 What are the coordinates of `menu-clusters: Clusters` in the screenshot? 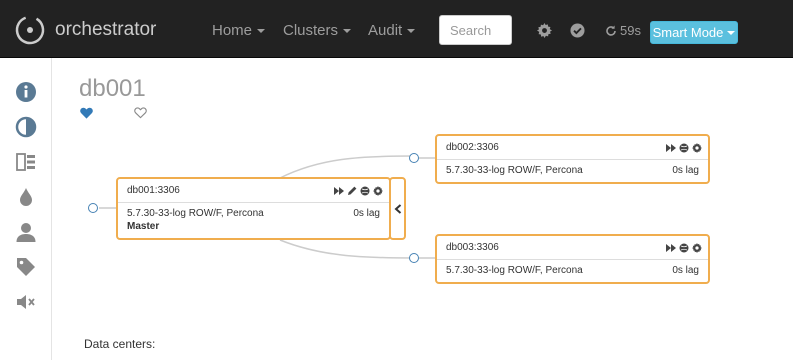 It's located at (317, 30).